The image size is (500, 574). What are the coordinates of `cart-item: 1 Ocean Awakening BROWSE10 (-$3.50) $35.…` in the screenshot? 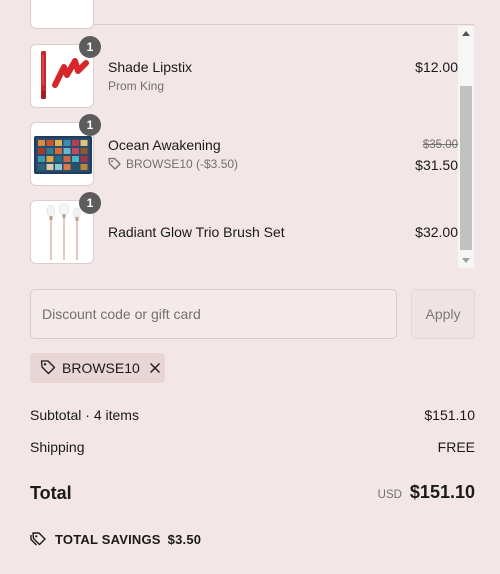 It's located at (237, 151).